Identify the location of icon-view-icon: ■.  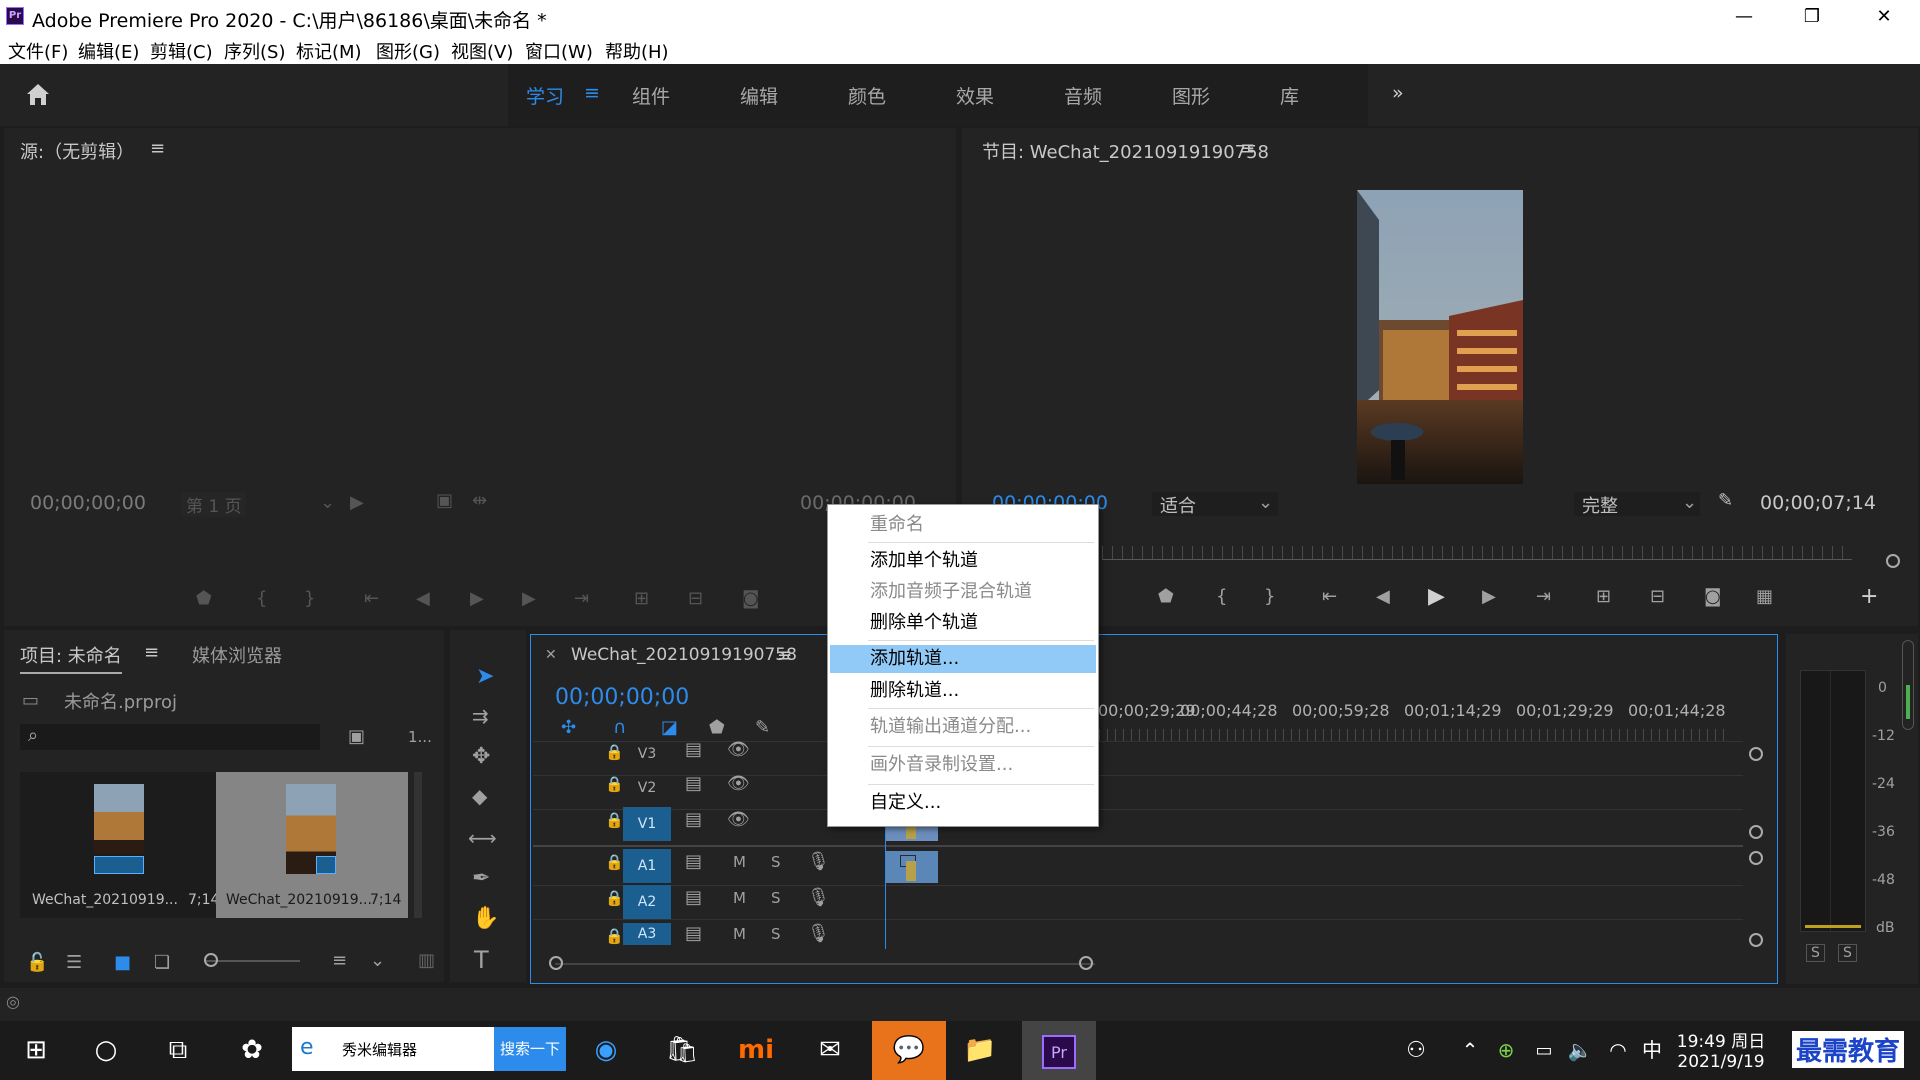
(122, 962).